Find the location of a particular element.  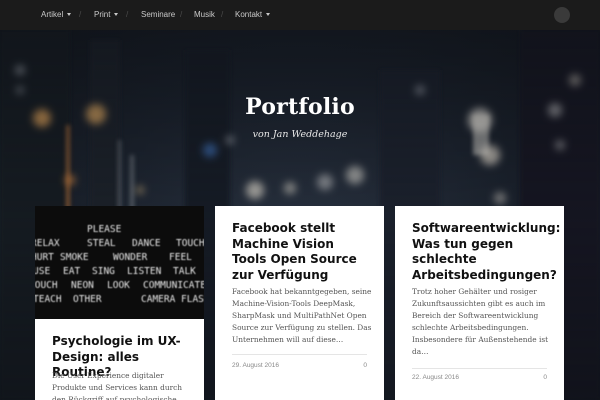

neon-word: LOOK is located at coordinates (118, 285).